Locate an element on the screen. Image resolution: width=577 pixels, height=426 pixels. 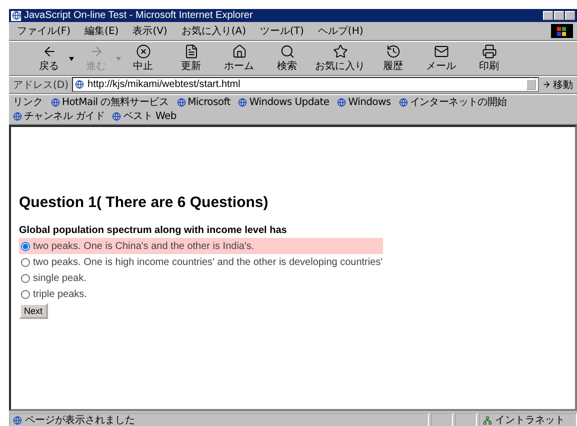
question-heading: Question 1( There are 6 Questions) is located at coordinates (144, 202).